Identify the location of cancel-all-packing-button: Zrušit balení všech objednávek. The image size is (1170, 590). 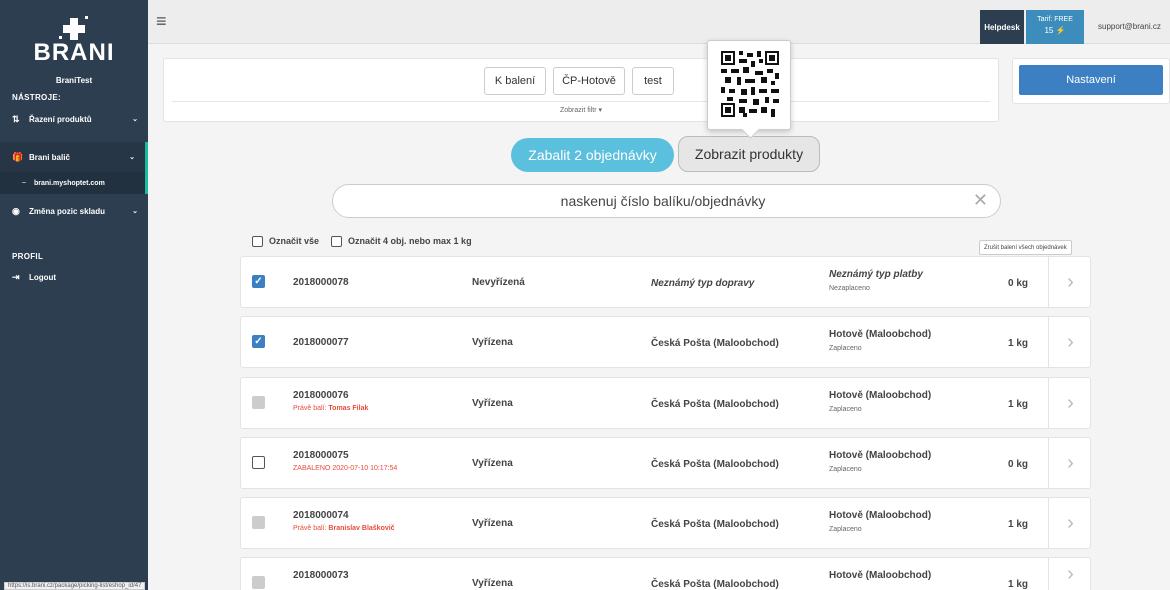
(1025, 247).